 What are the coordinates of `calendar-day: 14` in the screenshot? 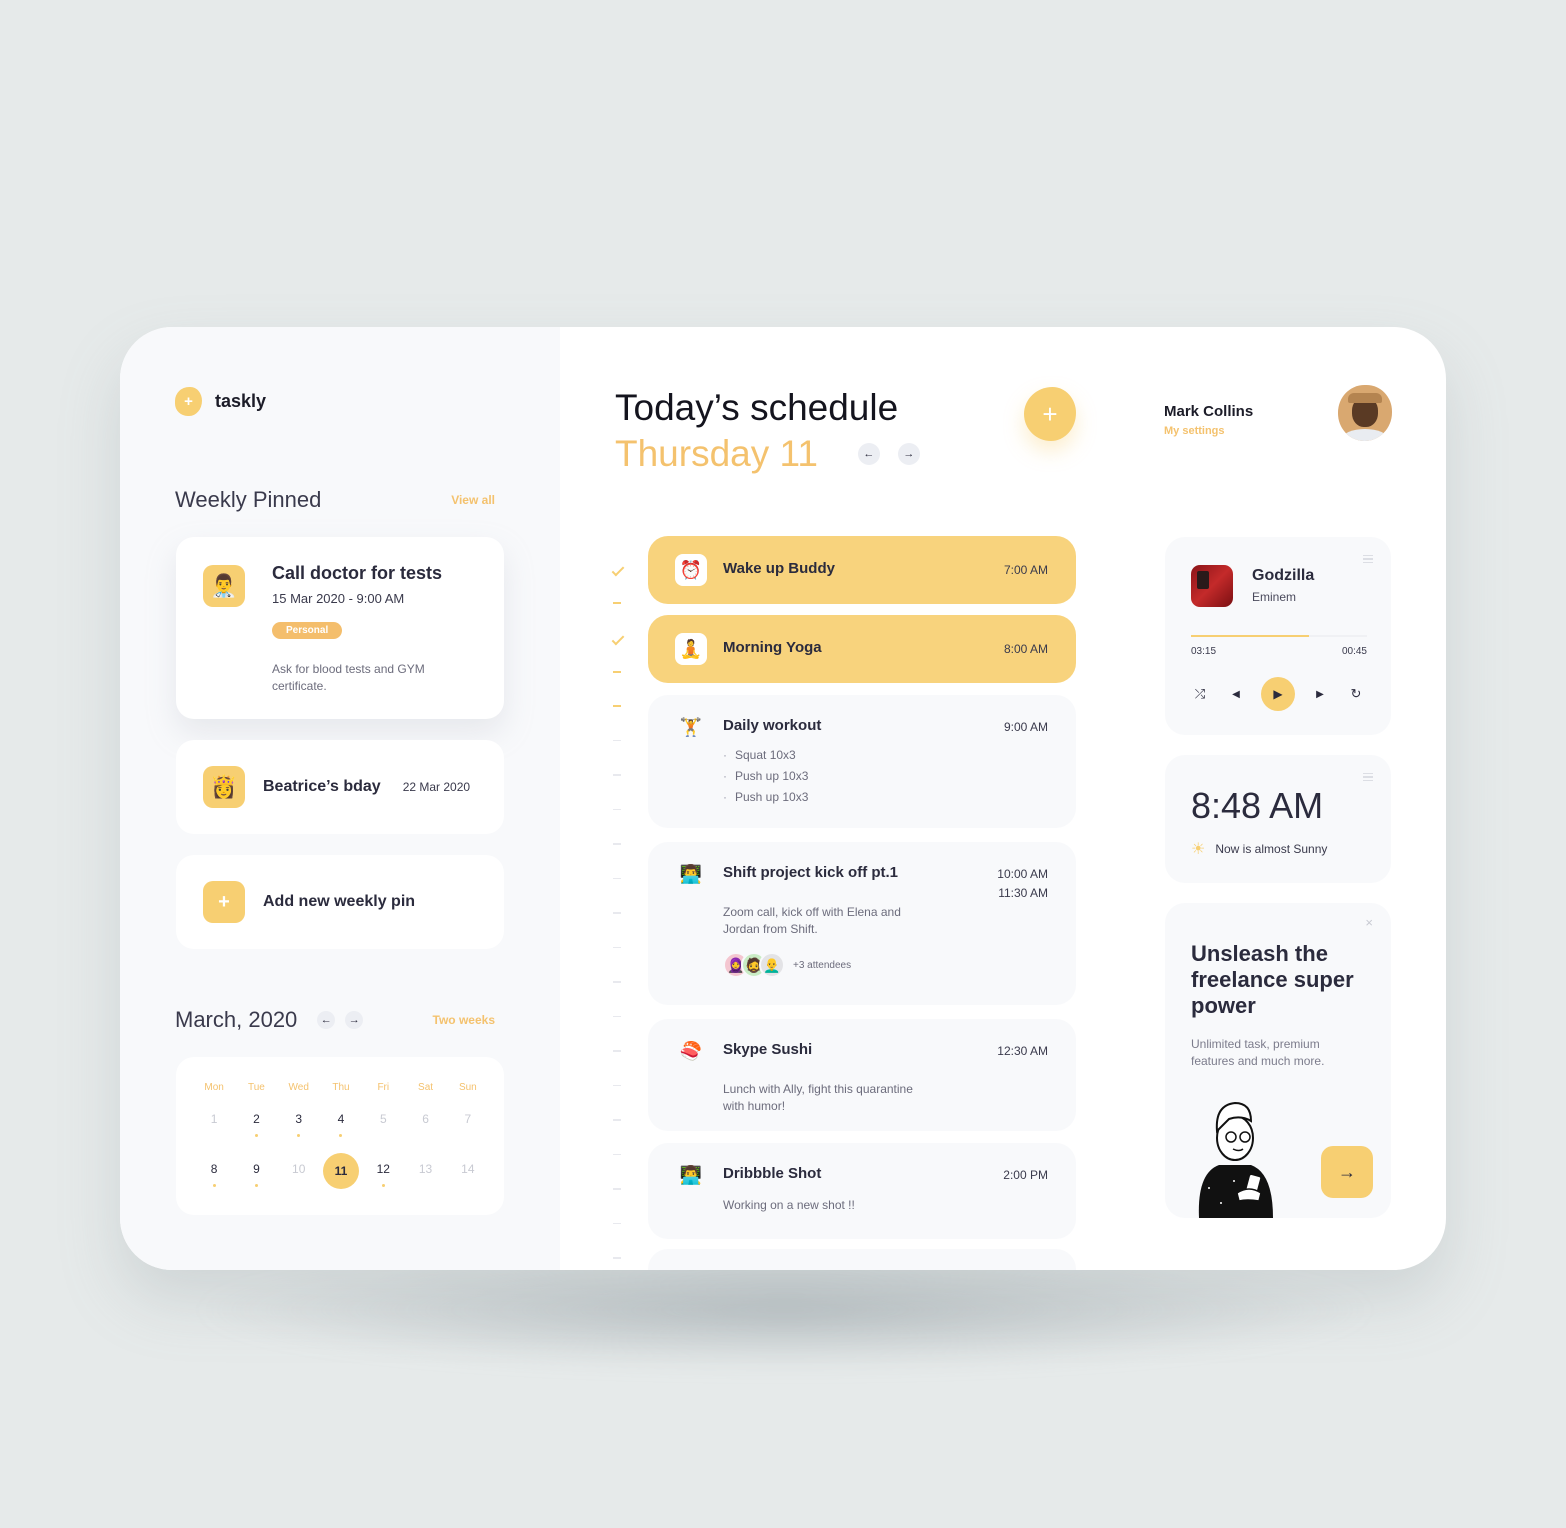 It's located at (468, 1177).